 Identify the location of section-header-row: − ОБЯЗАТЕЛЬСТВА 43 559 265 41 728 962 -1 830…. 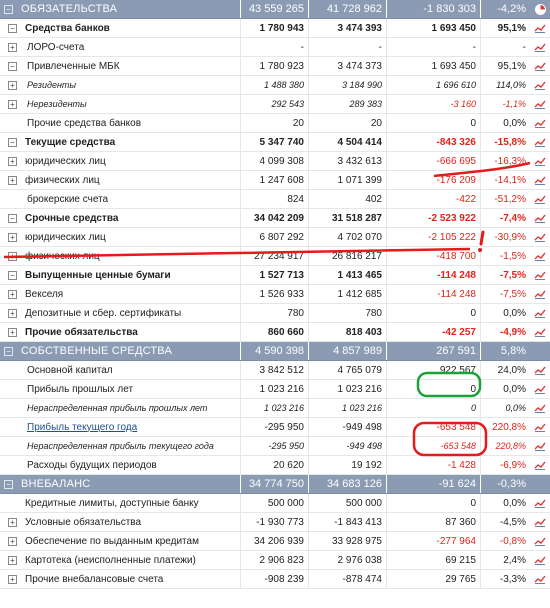
(275, 9).